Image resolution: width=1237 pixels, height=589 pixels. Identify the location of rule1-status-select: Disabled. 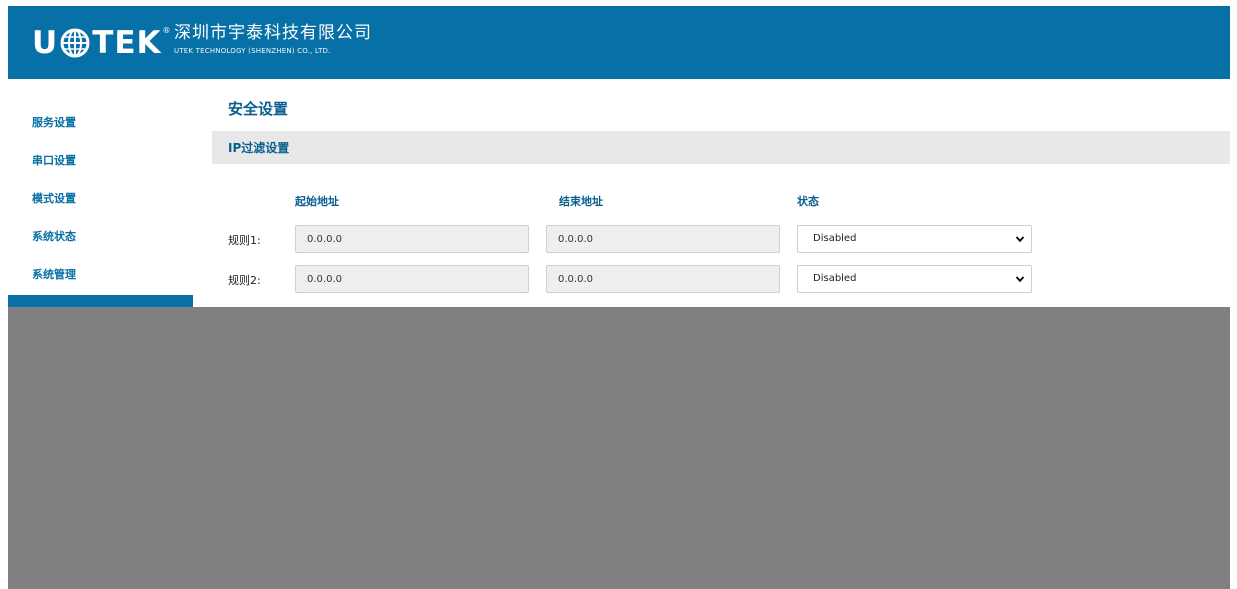
(914, 239).